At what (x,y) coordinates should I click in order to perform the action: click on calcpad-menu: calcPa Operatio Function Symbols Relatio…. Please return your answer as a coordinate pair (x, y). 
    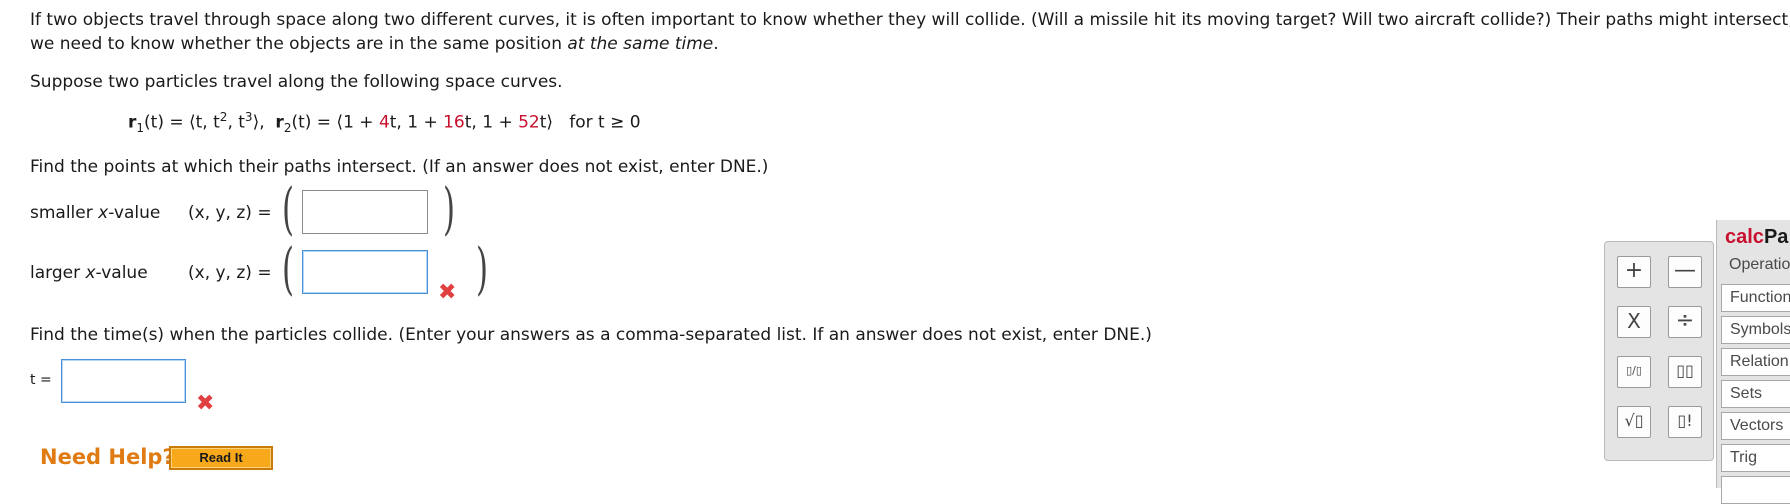
    Looking at the image, I should click on (1753, 362).